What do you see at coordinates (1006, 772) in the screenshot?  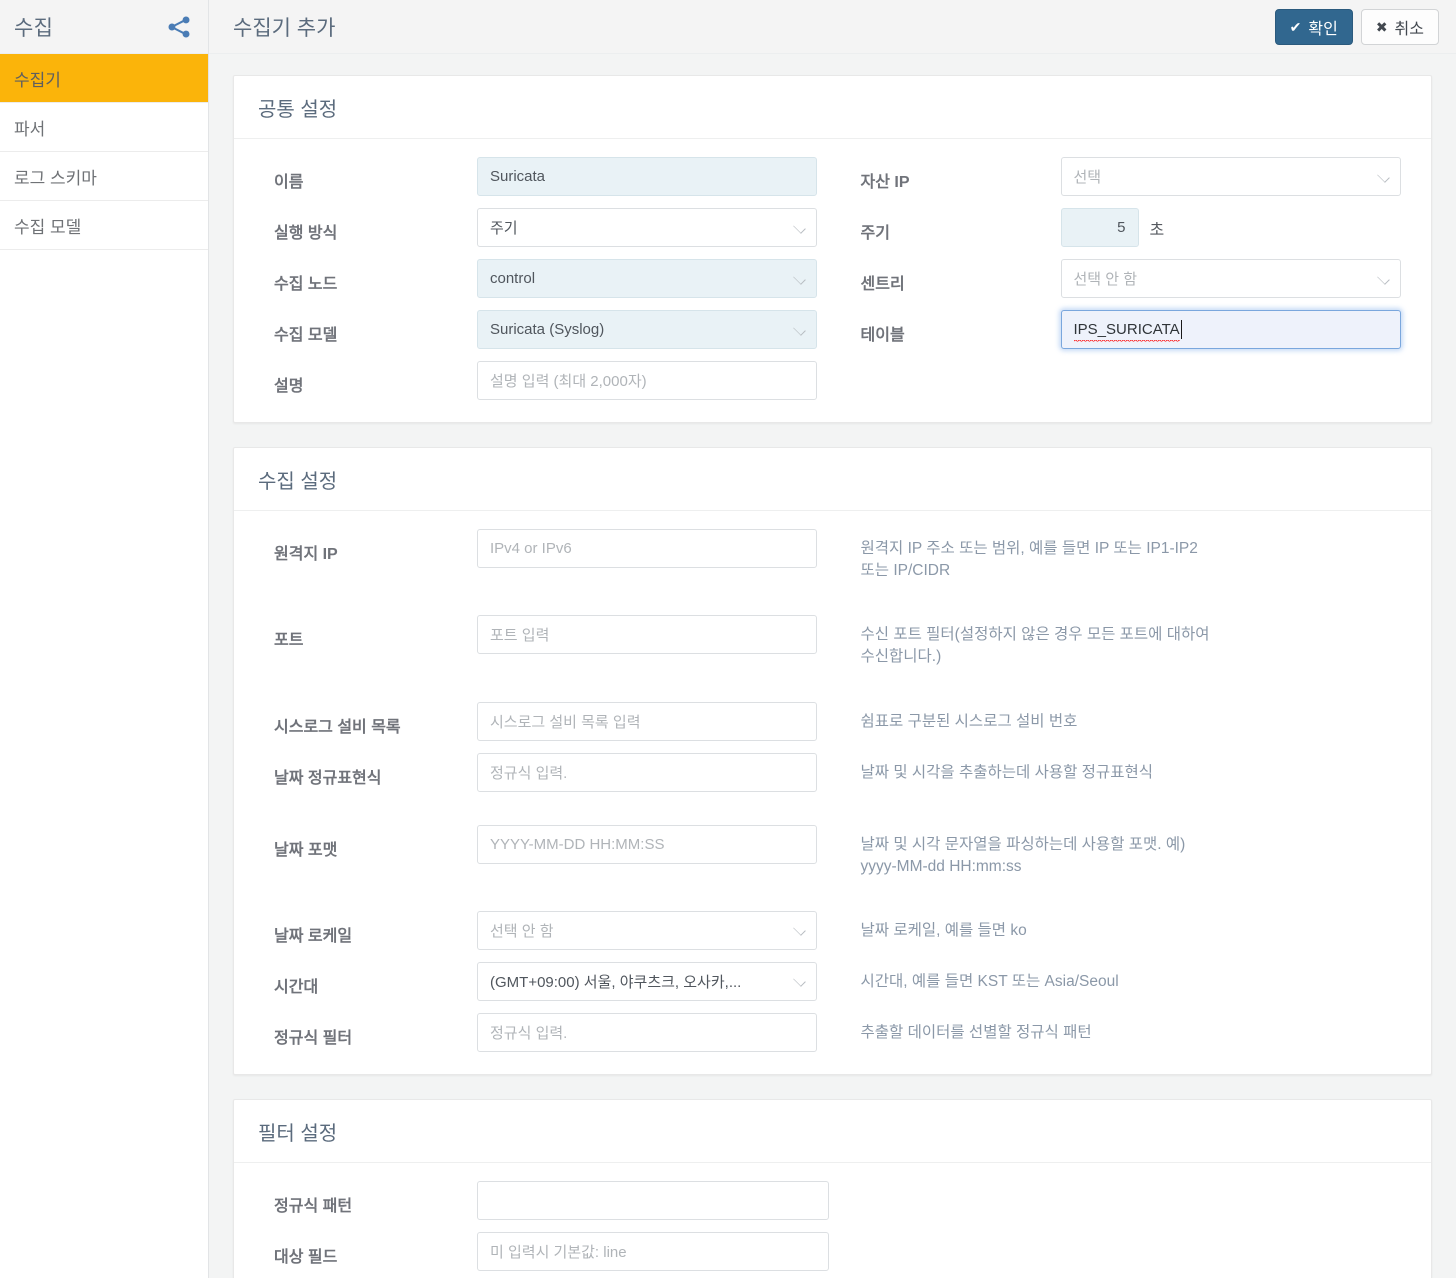 I see `date-regex-help: 날짜 및 시각을 추출하는데 사용할 정규표현식` at bounding box center [1006, 772].